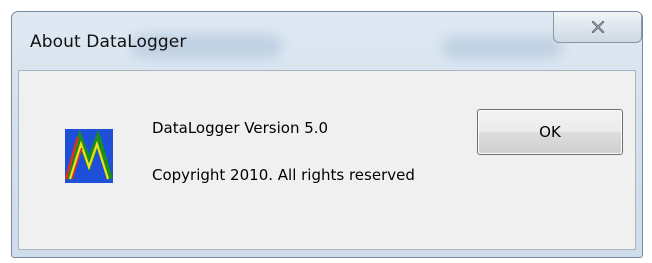 Image resolution: width=652 pixels, height=263 pixels. I want to click on close-button, so click(597, 27).